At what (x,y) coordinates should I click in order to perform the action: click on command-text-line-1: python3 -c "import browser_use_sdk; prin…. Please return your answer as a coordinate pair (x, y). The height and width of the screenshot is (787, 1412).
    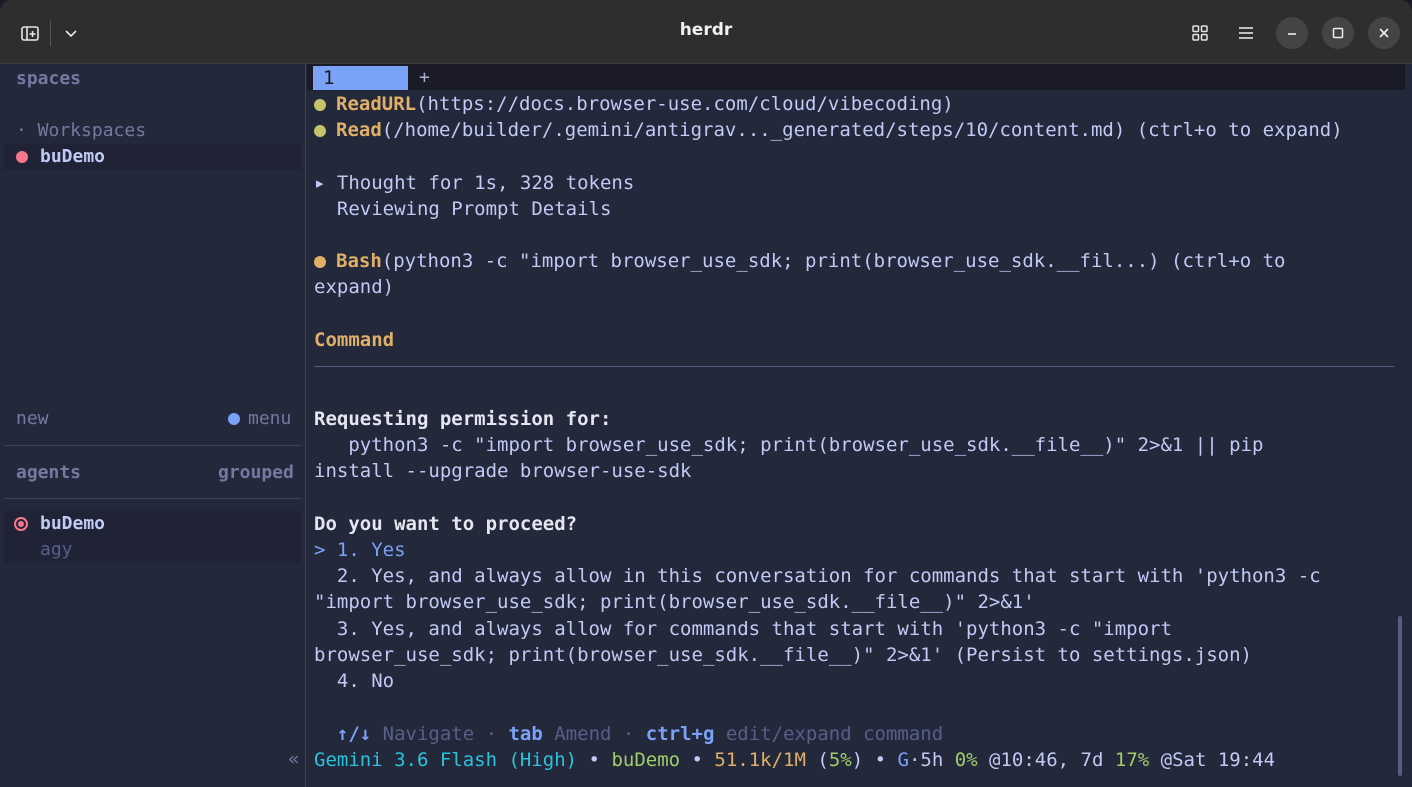
    Looking at the image, I should click on (789, 445).